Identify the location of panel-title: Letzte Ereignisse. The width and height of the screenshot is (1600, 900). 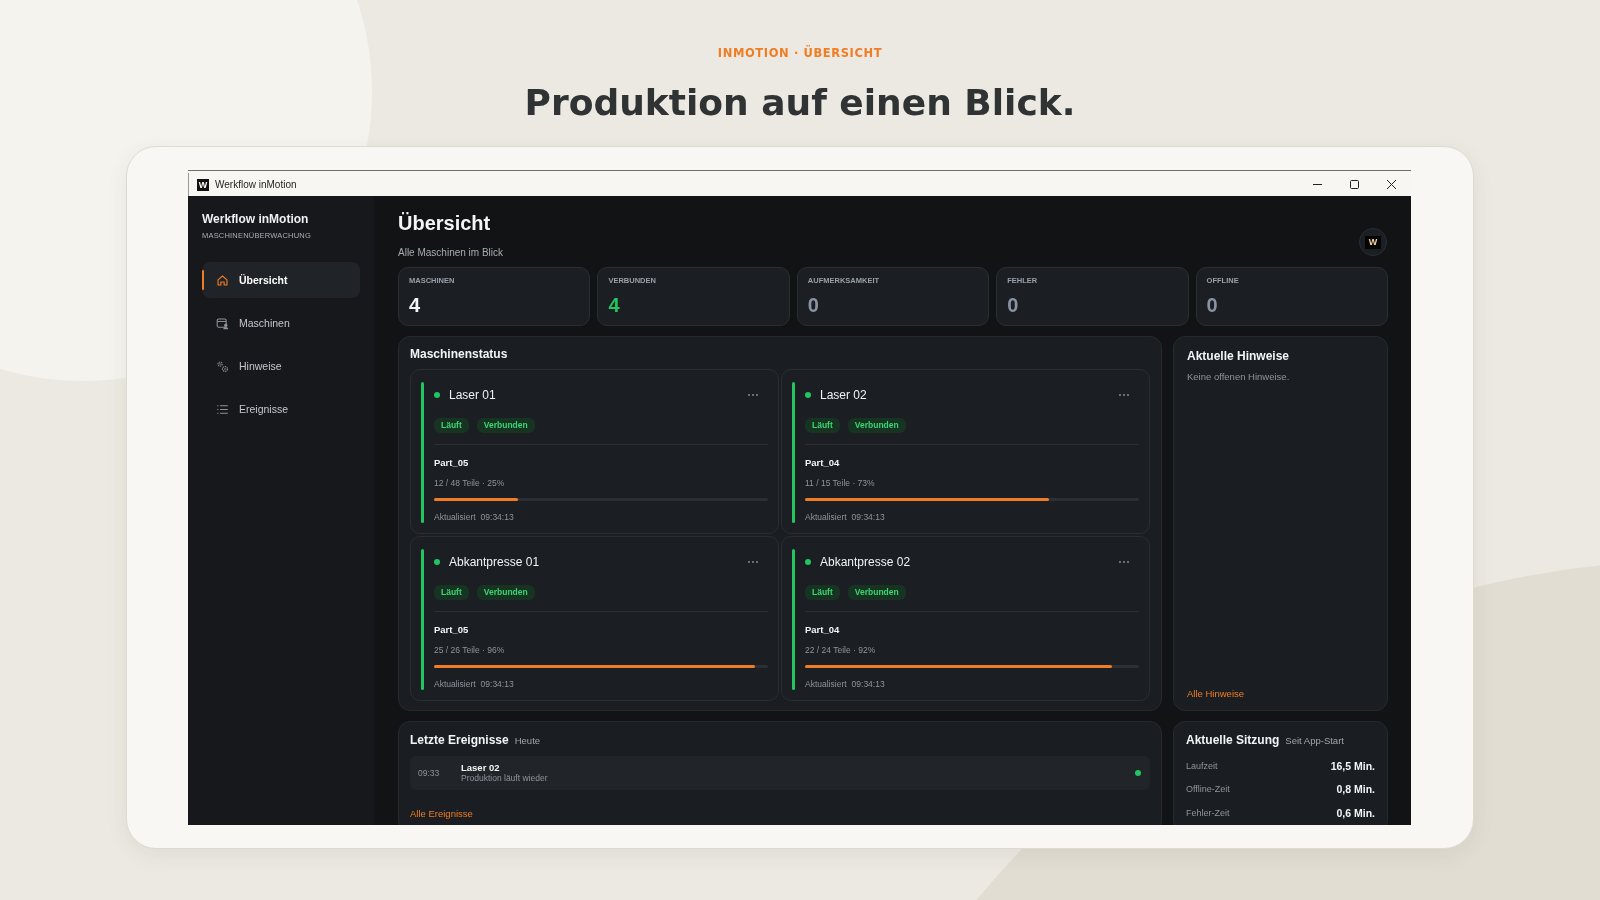
(459, 740).